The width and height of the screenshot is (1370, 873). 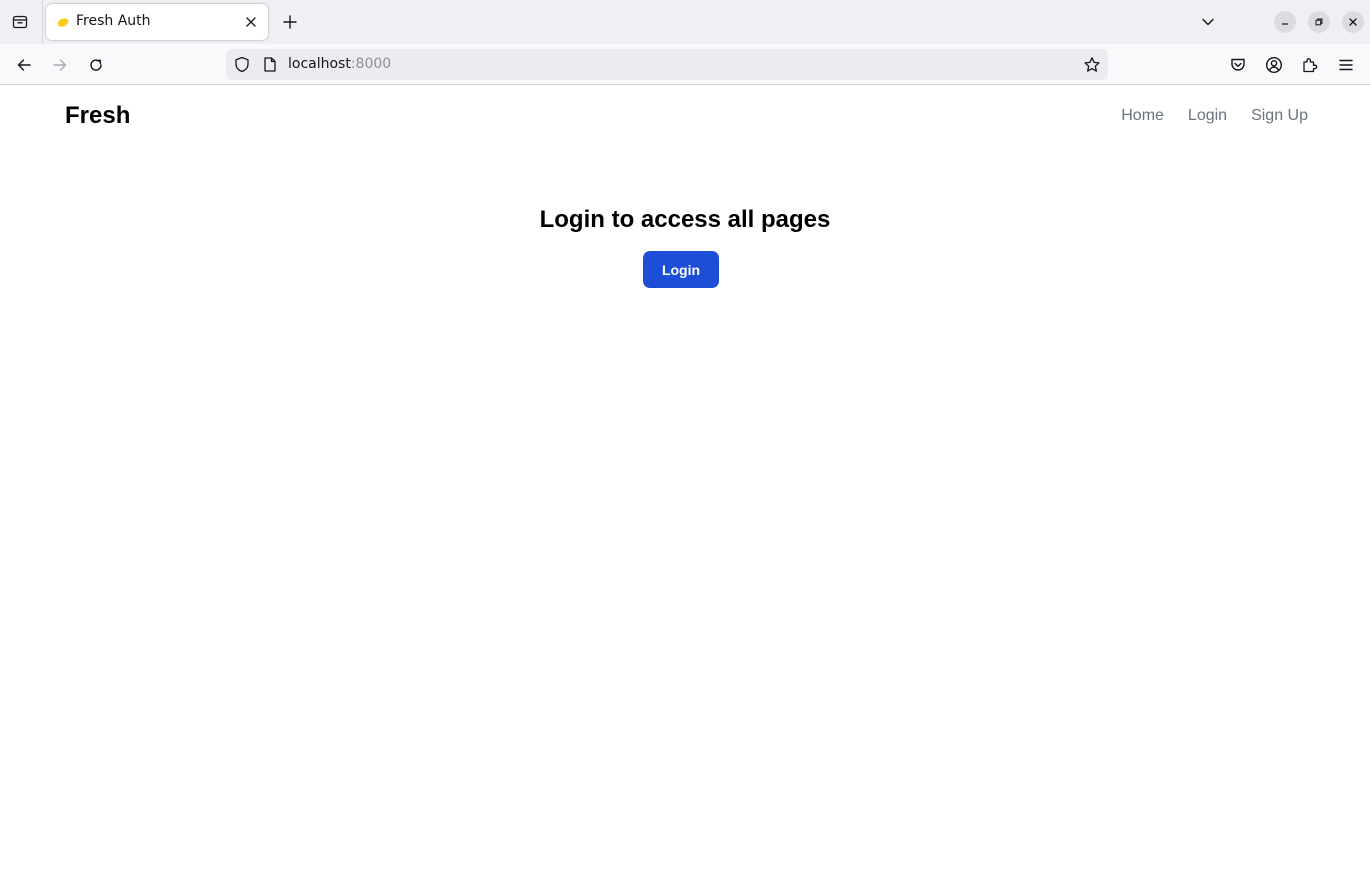 I want to click on chevron-down-icon, so click(x=1208, y=22).